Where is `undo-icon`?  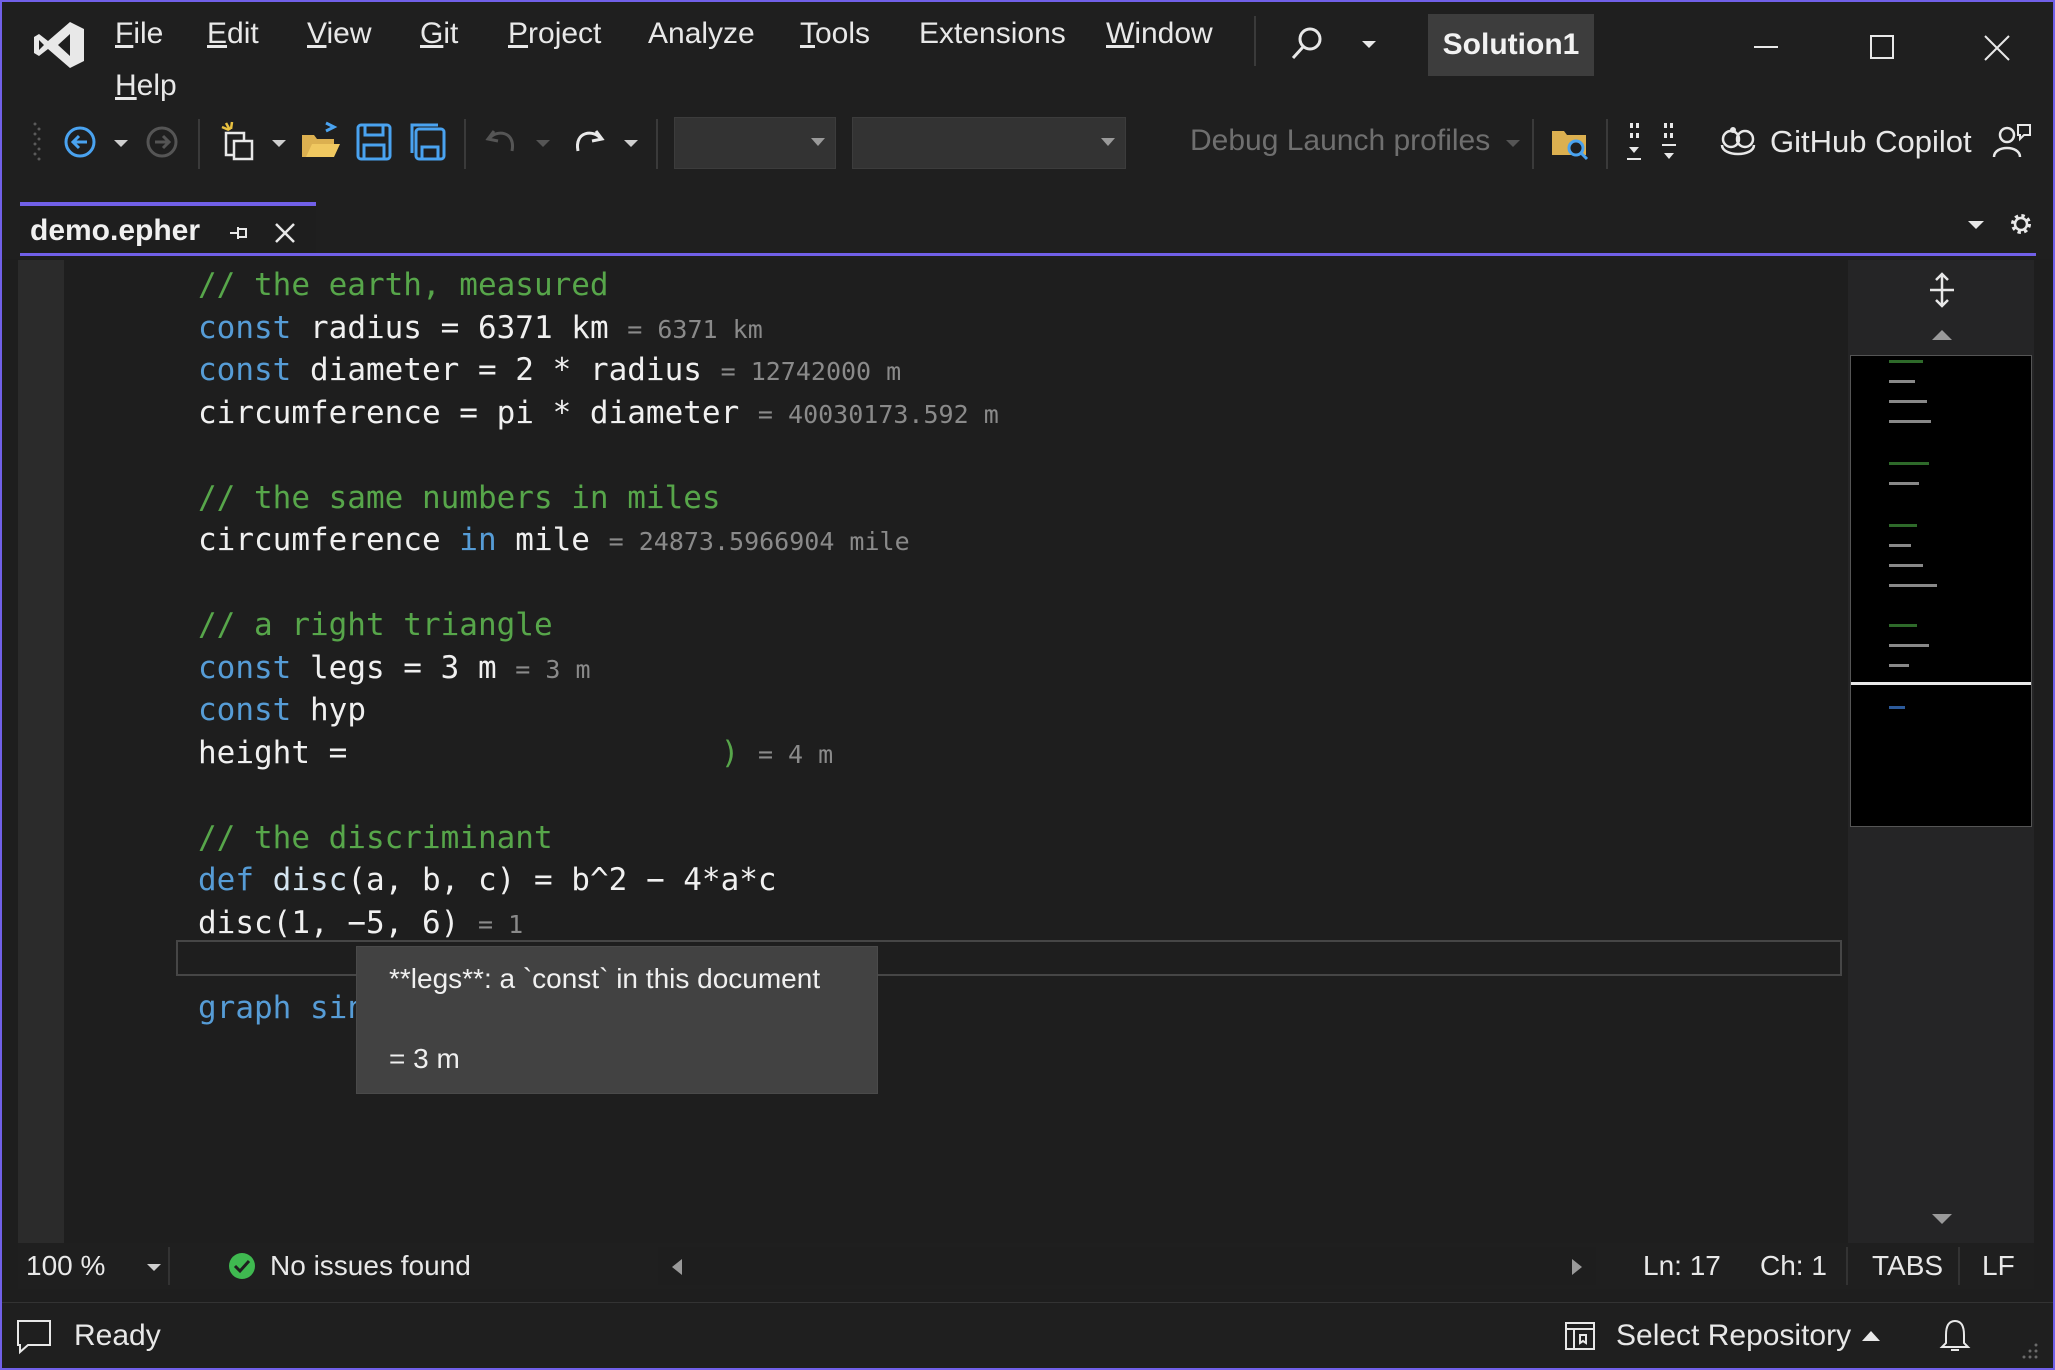 undo-icon is located at coordinates (502, 142).